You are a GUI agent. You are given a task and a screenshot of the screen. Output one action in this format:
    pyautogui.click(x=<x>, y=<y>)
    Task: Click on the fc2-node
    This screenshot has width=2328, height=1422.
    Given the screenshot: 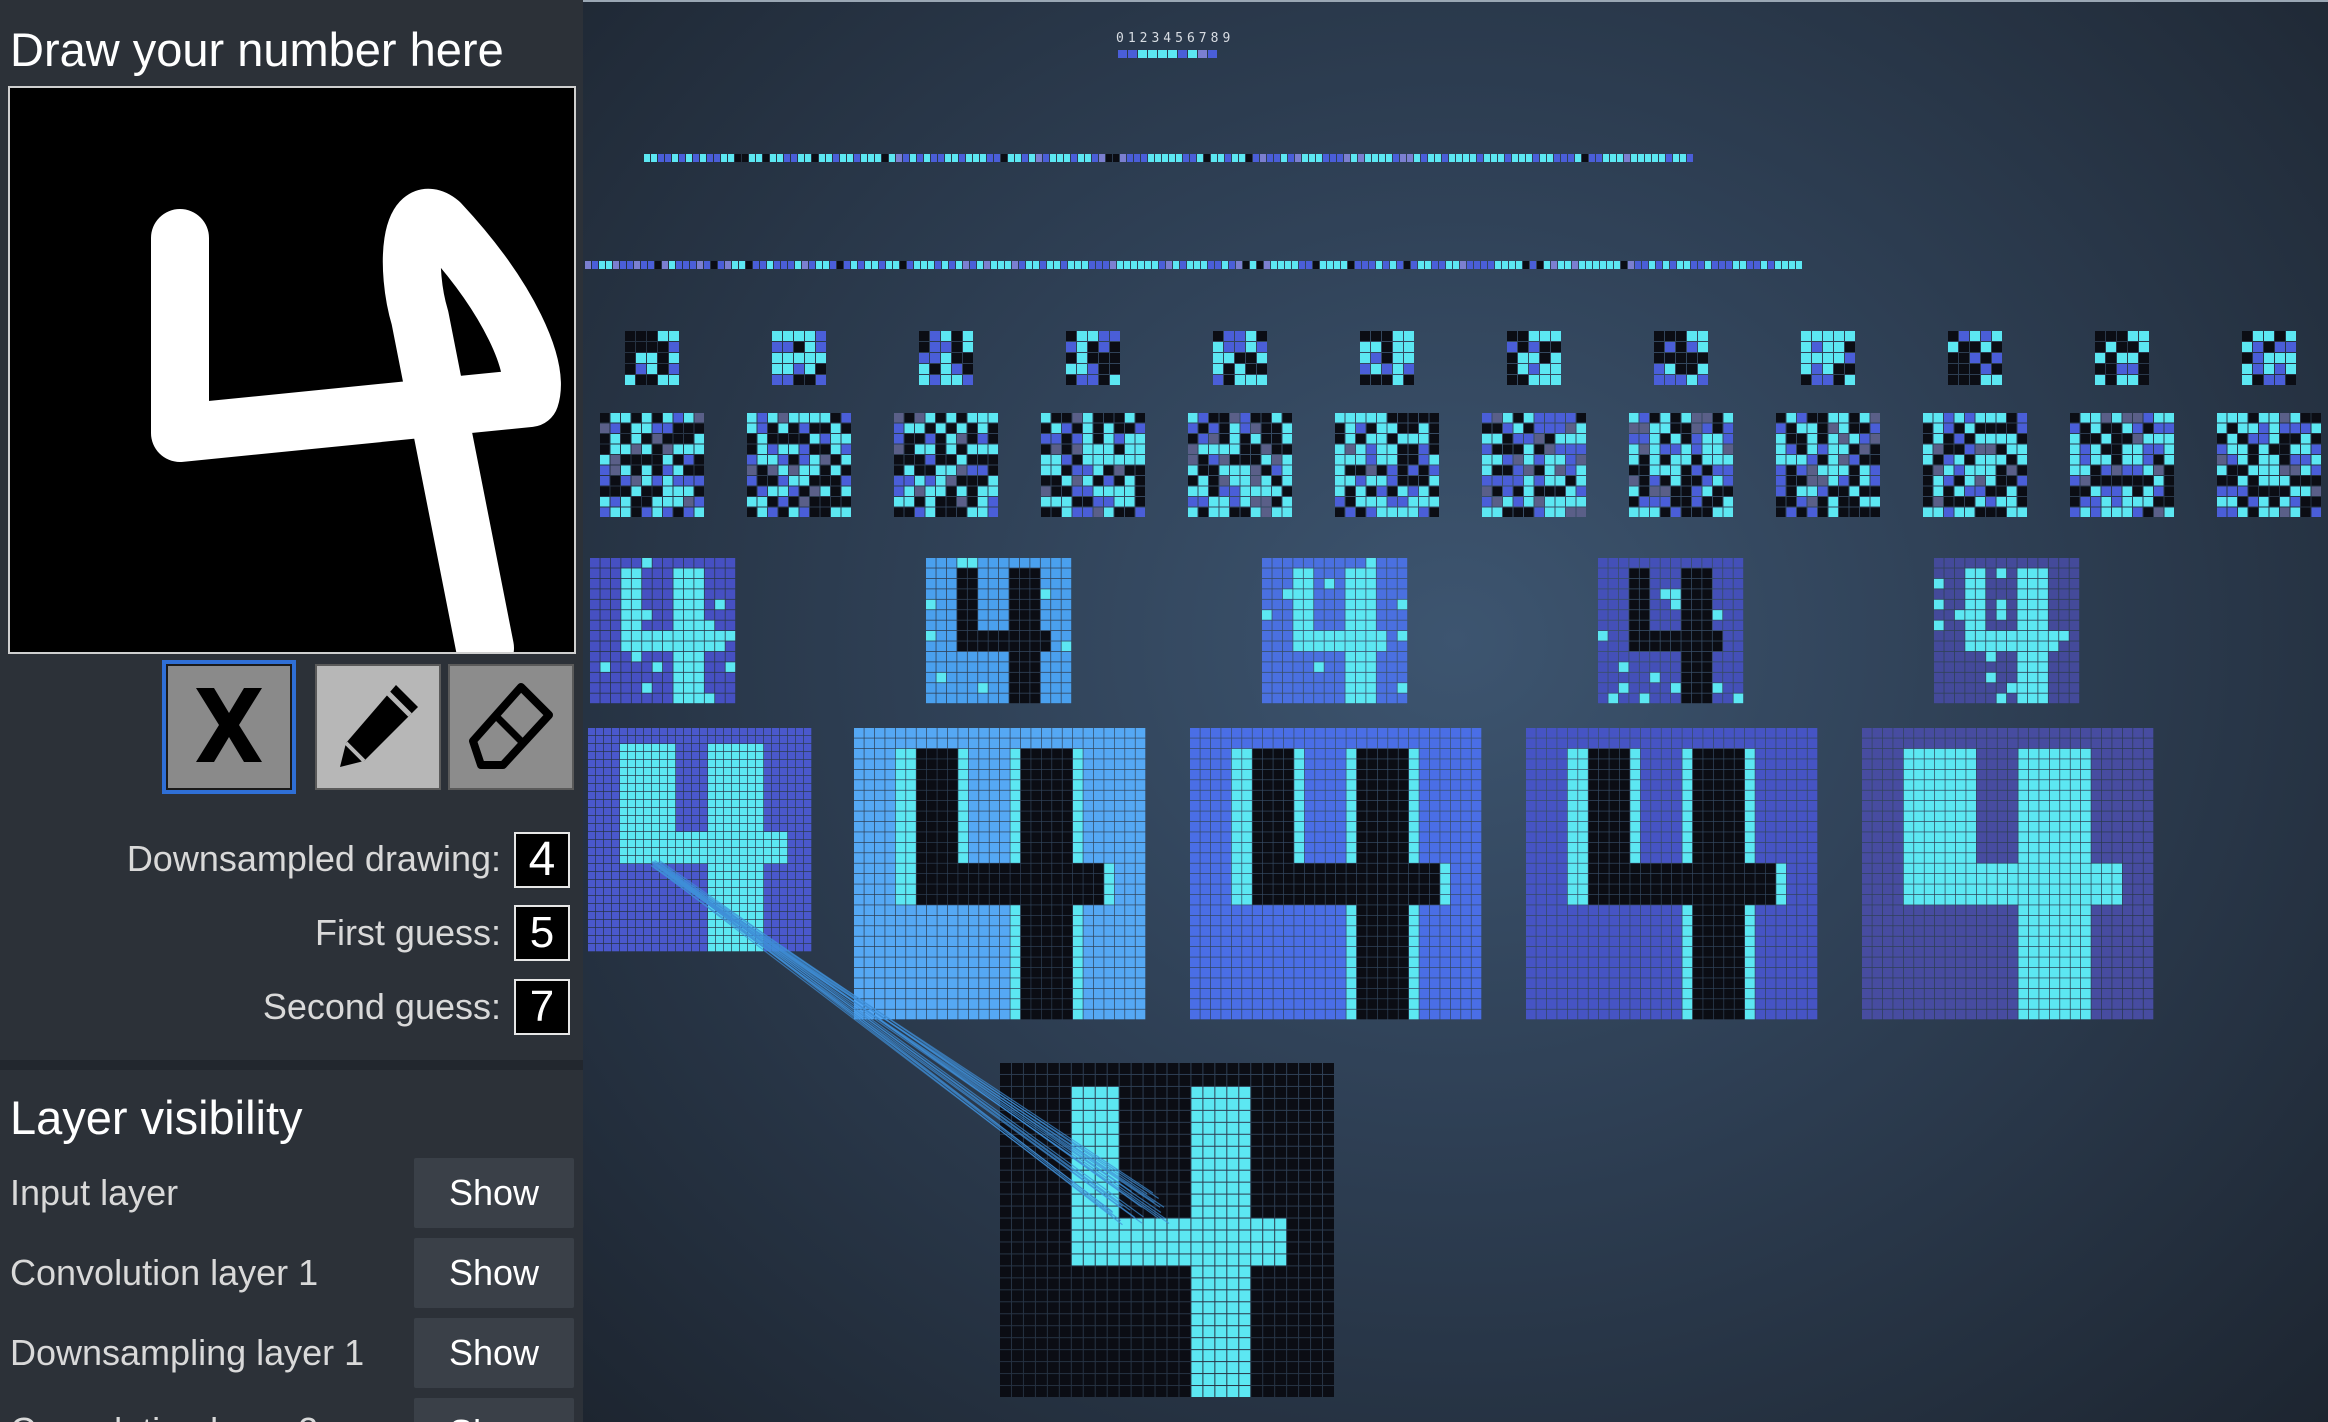 What is the action you would take?
    pyautogui.click(x=1529, y=158)
    